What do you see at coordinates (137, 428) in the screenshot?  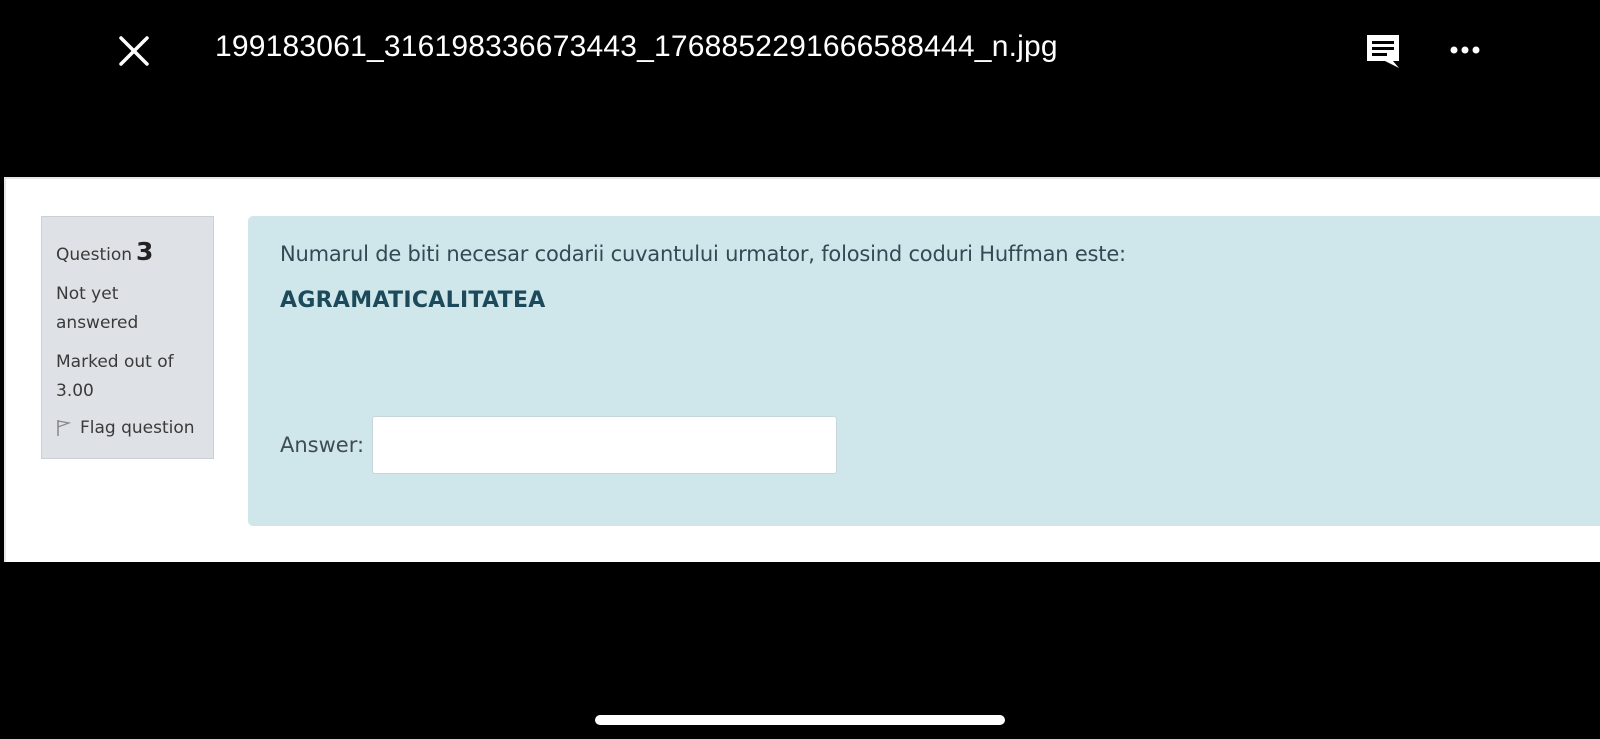 I see `flag-question-label: Flag question` at bounding box center [137, 428].